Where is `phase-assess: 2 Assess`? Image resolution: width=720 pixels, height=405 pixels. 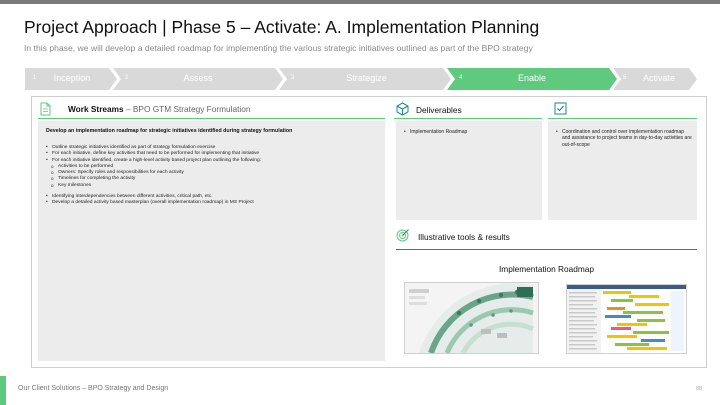 phase-assess: 2 Assess is located at coordinates (198, 79).